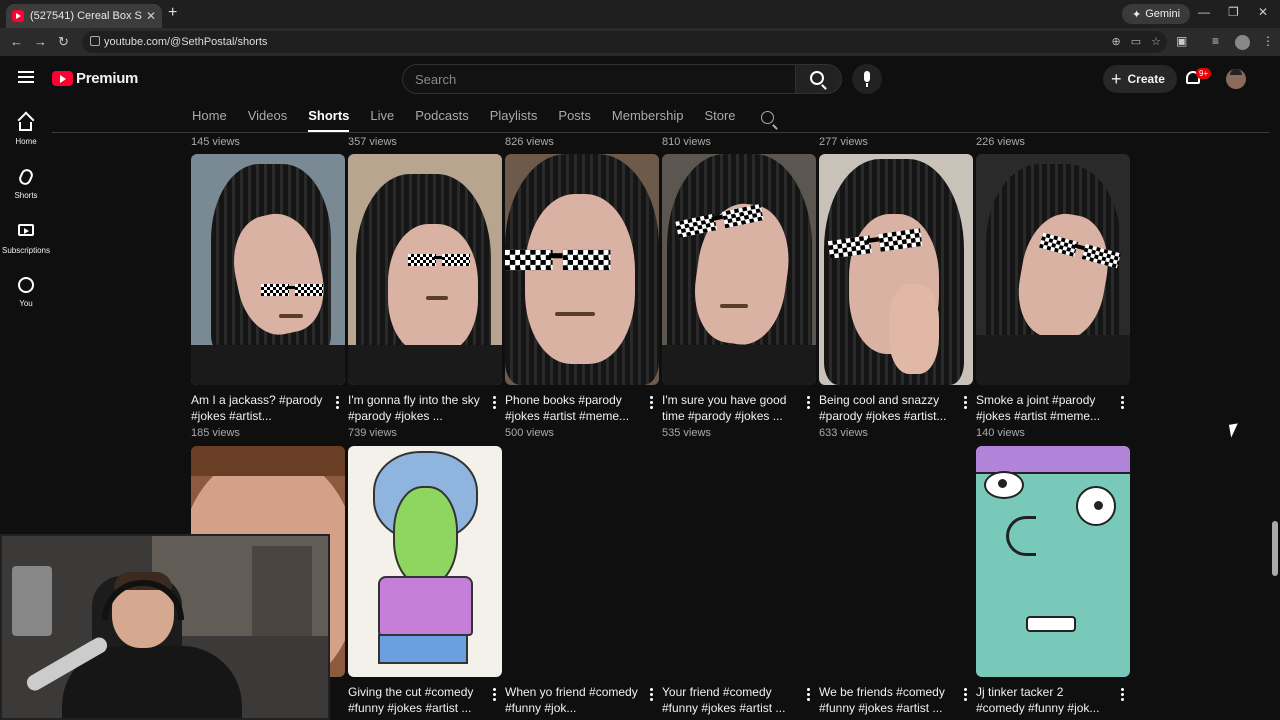  What do you see at coordinates (372, 142) in the screenshot?
I see `short-views: 357 views` at bounding box center [372, 142].